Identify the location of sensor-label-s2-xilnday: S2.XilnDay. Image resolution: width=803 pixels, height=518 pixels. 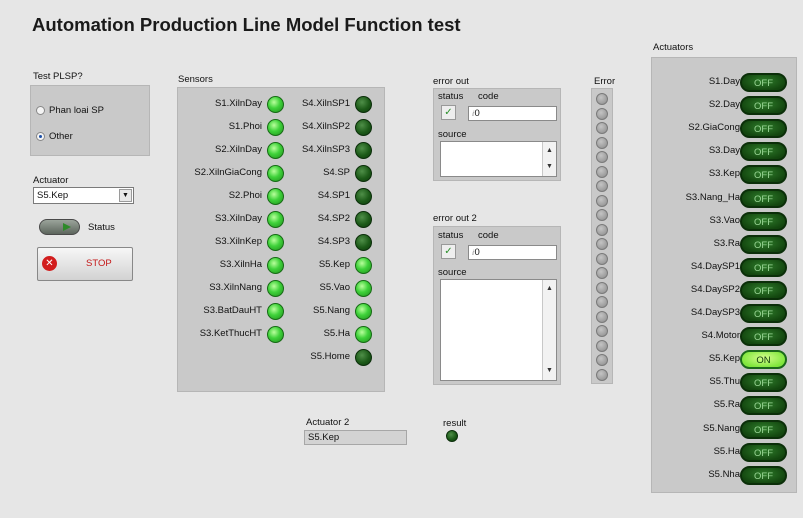
(238, 149).